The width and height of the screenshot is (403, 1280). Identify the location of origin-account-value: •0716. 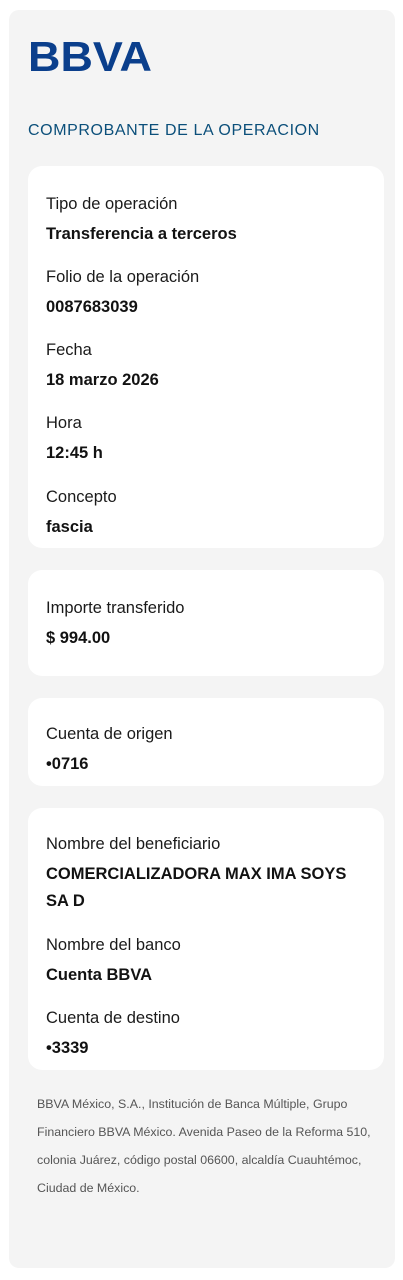
(67, 764).